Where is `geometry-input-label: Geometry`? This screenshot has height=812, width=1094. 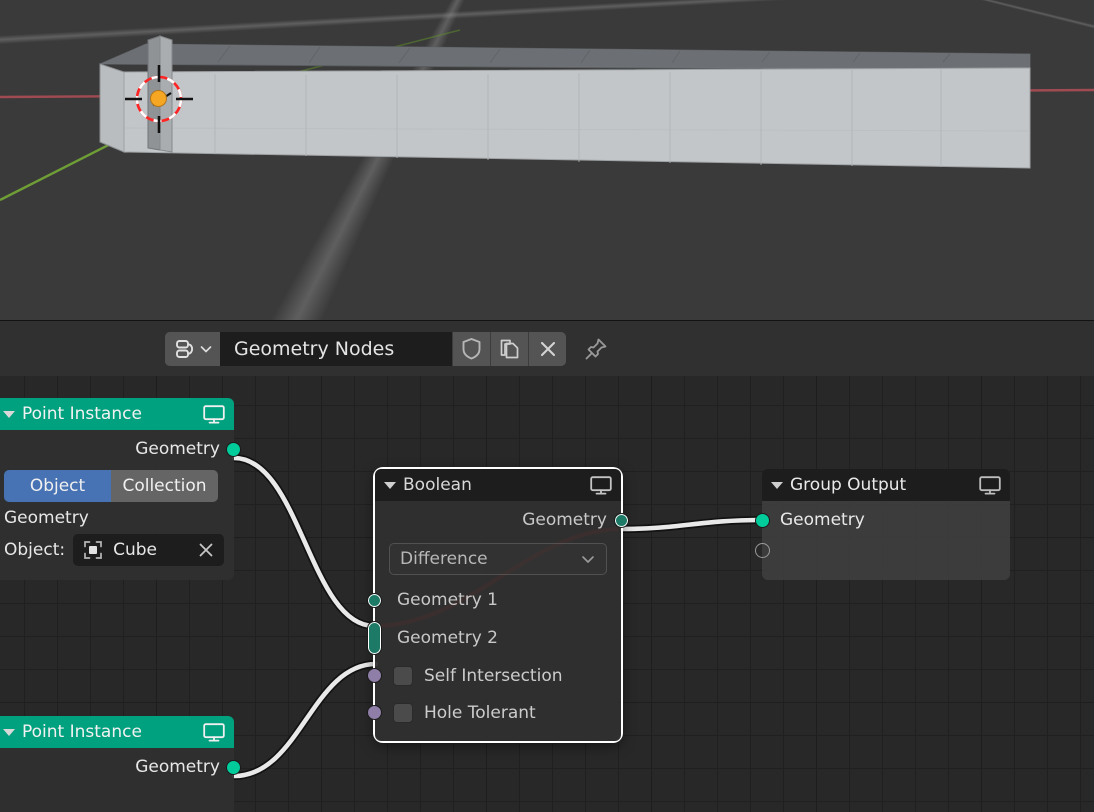 geometry-input-label: Geometry is located at coordinates (46, 518).